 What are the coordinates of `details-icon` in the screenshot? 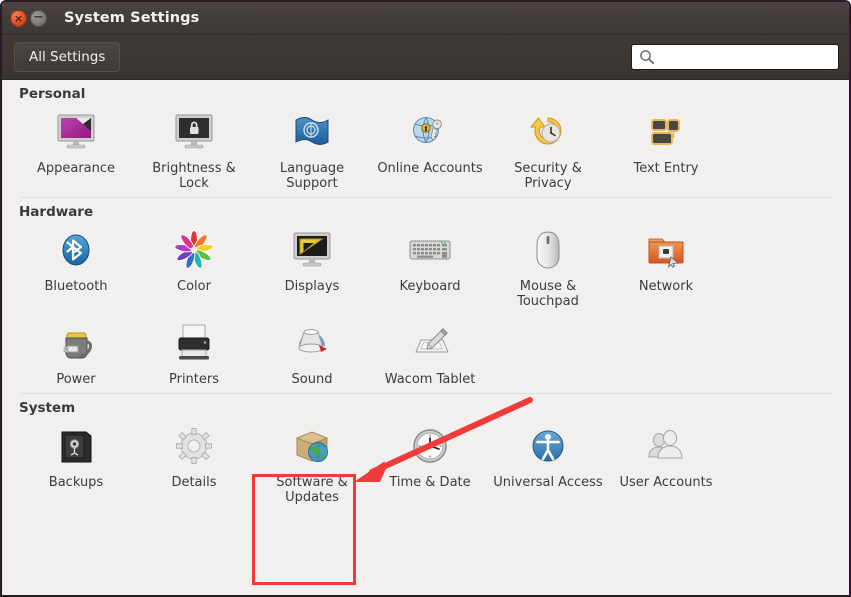 It's located at (194, 446).